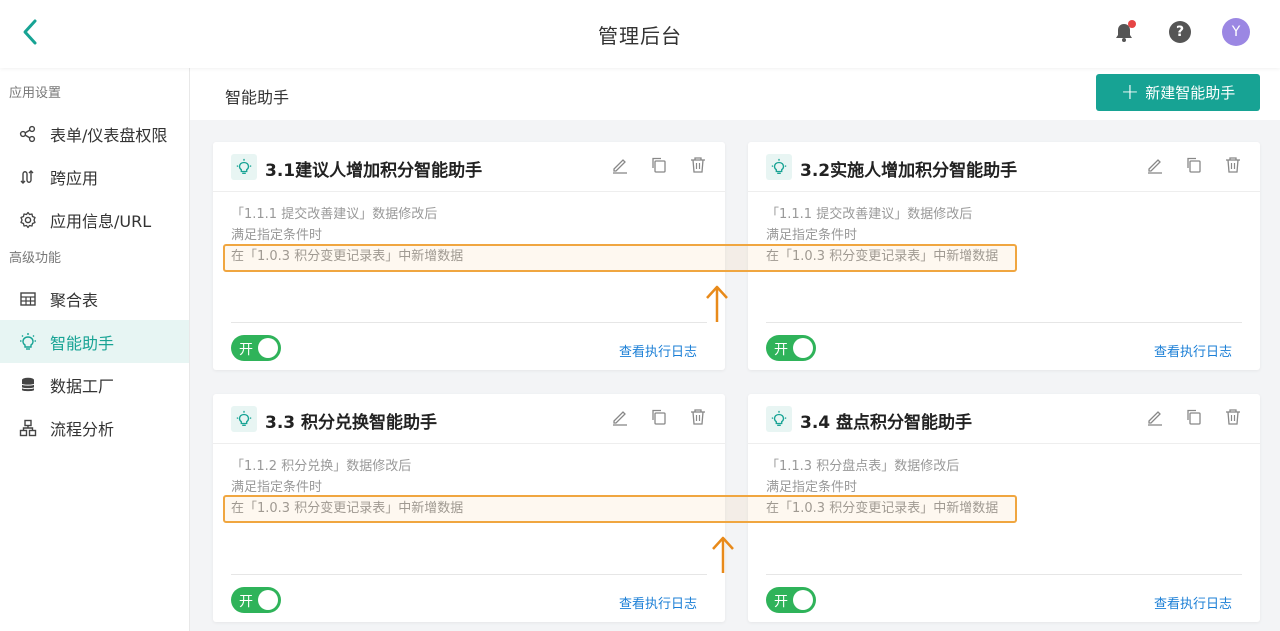  Describe the element at coordinates (374, 171) in the screenshot. I see `card-title: 3.1建议人增加积分智能助手` at that location.